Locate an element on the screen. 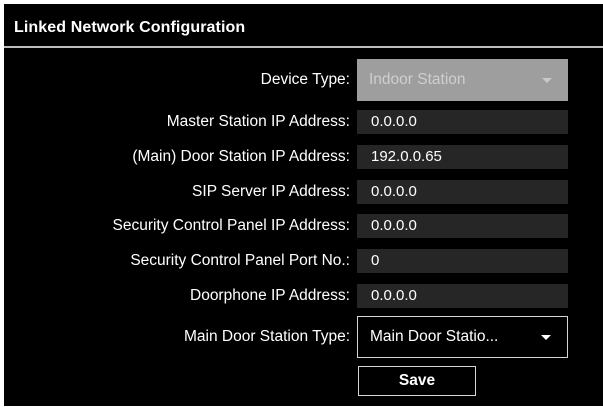 The width and height of the screenshot is (603, 407). panel-title: Linked Network Configuration is located at coordinates (130, 27).